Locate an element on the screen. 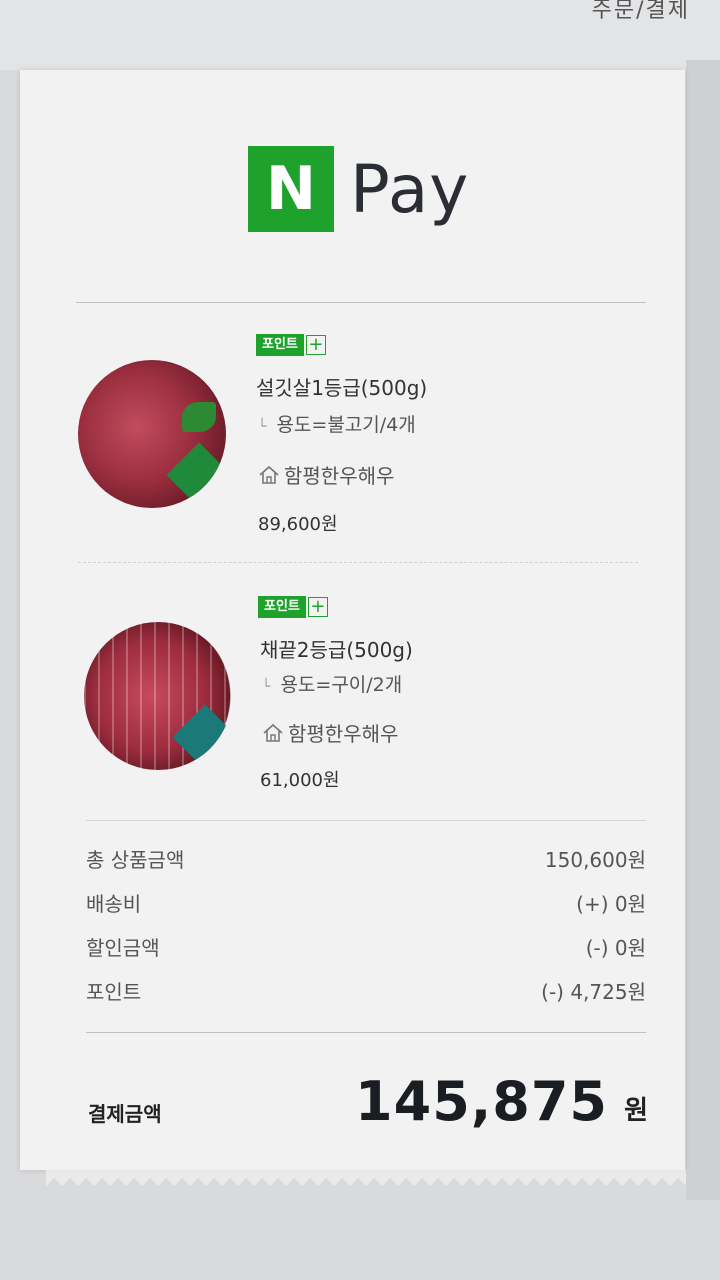 The image size is (720, 1280). breadcrumb: 주문/결제 is located at coordinates (640, 11).